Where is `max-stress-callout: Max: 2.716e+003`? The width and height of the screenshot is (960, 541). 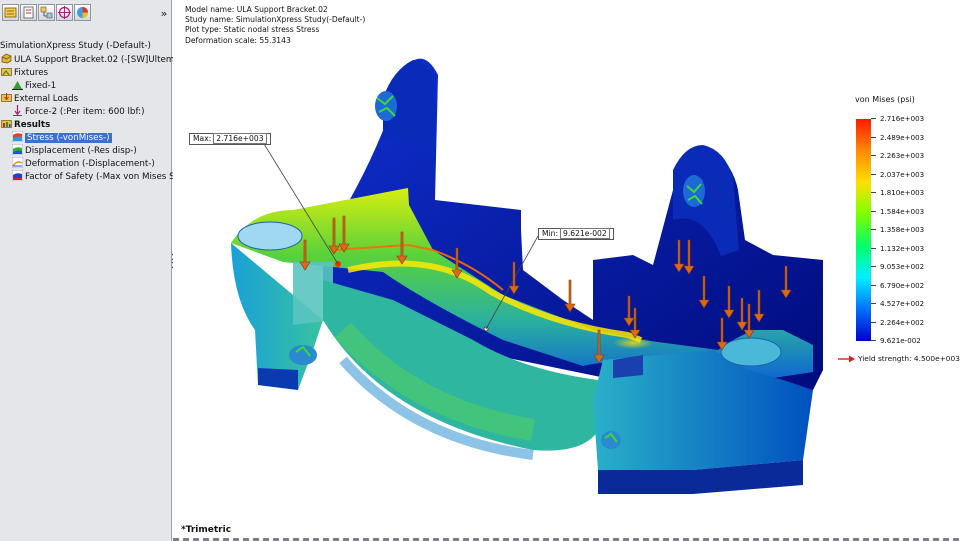
max-stress-callout: Max: 2.716e+003 is located at coordinates (230, 139).